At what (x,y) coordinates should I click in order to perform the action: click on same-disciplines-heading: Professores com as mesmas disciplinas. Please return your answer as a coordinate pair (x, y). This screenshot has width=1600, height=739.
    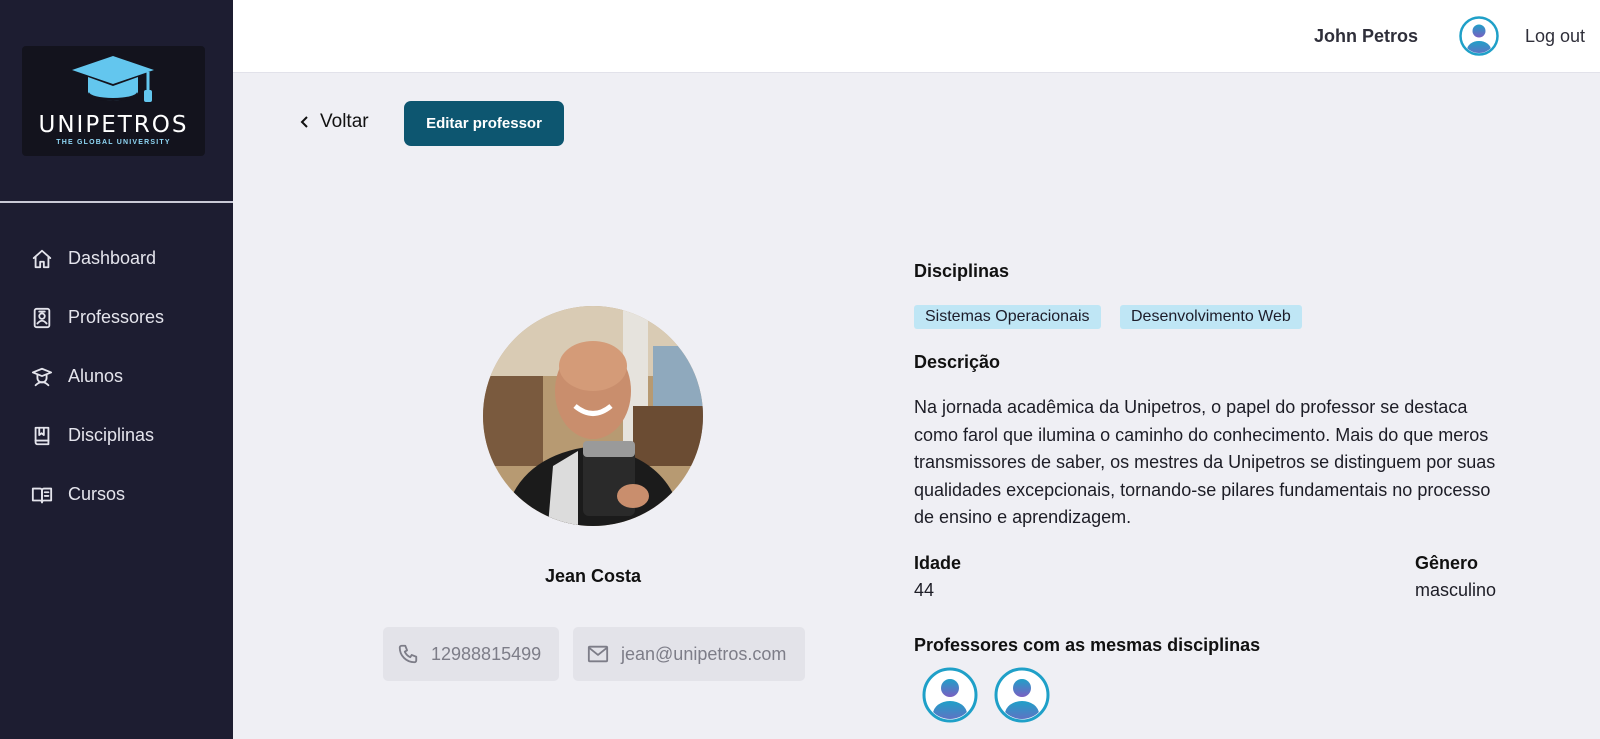
    Looking at the image, I should click on (1087, 645).